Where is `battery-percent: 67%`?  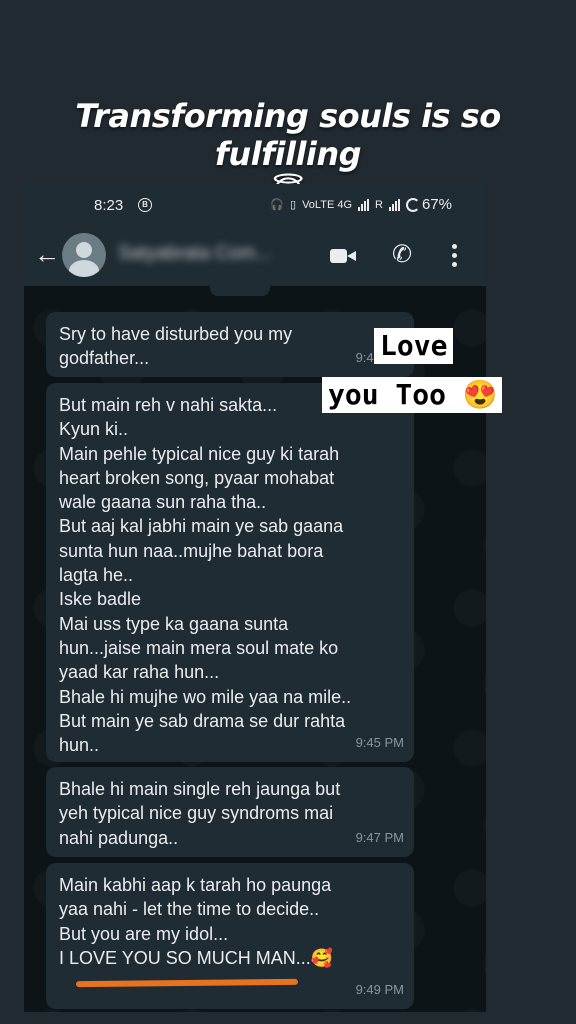
battery-percent: 67% is located at coordinates (436, 204).